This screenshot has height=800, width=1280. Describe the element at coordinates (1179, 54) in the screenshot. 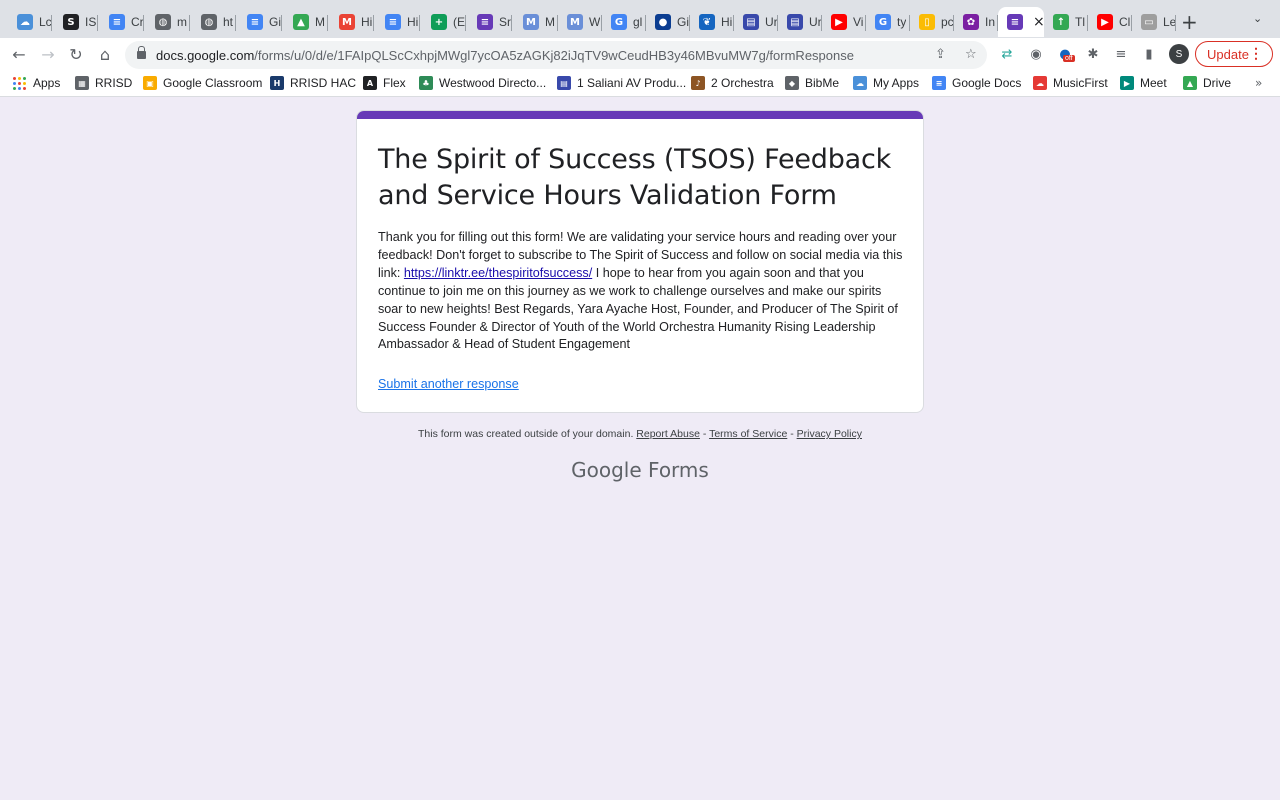

I see `profile-avatar: S` at that location.